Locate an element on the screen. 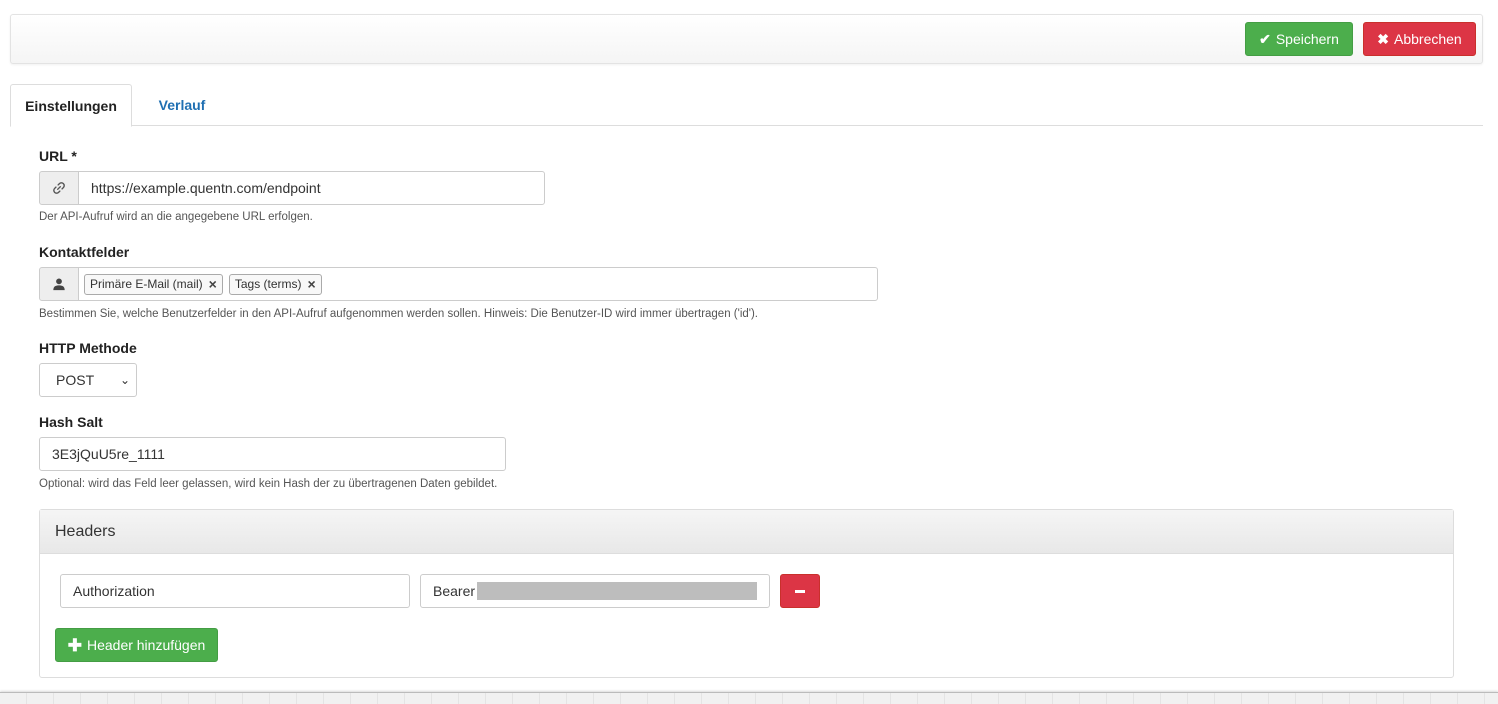 The image size is (1498, 704). header-value-text: Bearer is located at coordinates (454, 591).